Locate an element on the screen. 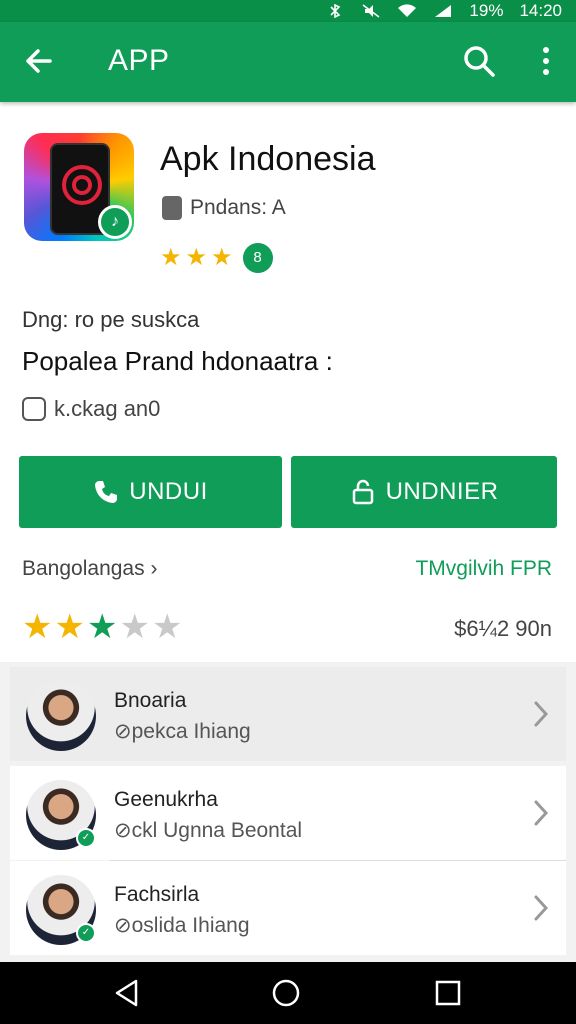 This screenshot has width=576, height=1024. app-bar: APP is located at coordinates (288, 62).